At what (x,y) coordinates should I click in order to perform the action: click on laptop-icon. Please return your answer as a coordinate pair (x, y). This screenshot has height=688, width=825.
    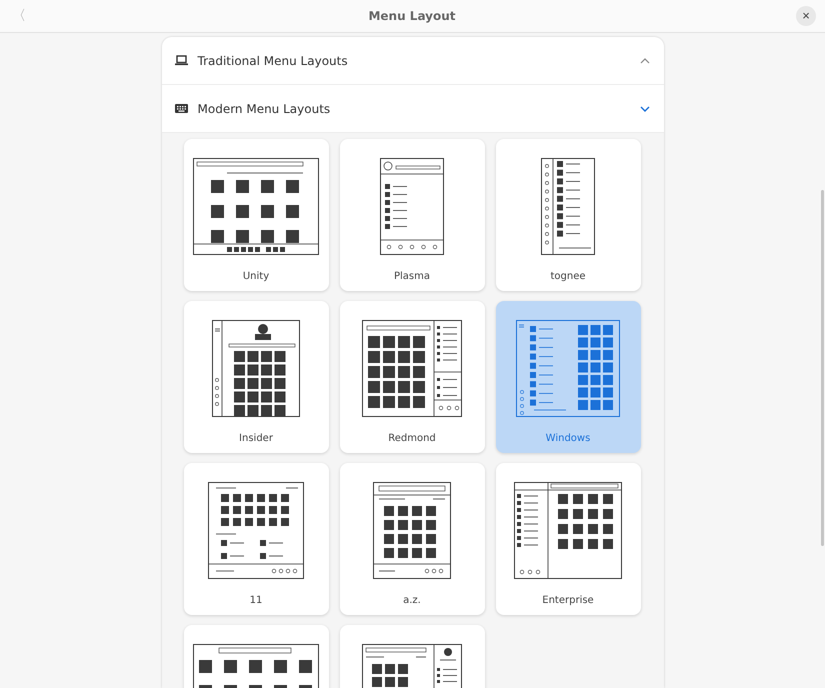
    Looking at the image, I should click on (181, 60).